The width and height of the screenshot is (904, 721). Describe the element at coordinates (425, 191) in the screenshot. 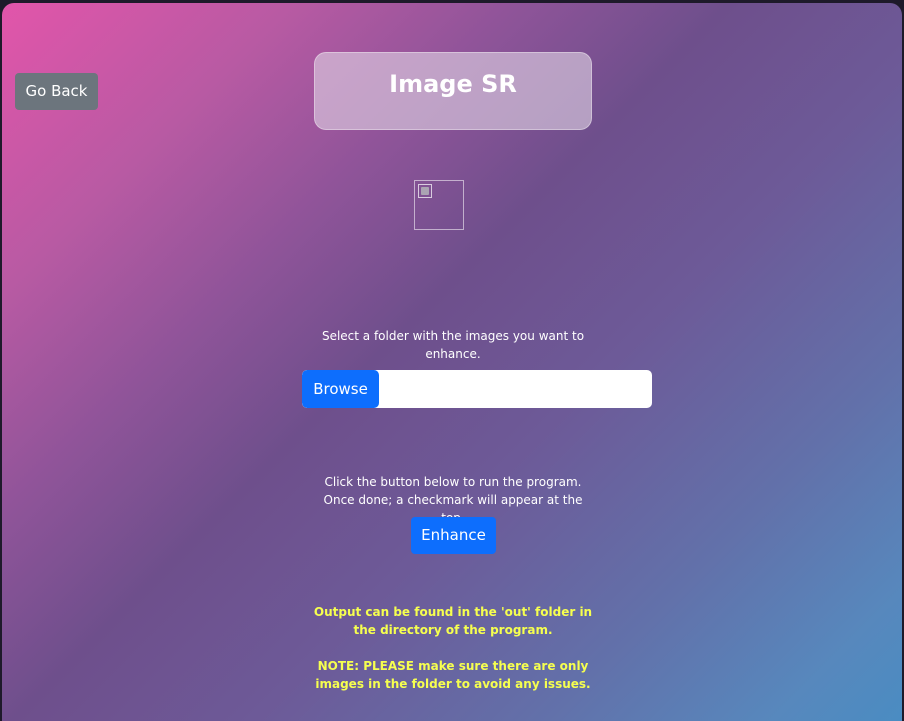

I see `image-placeholder-glyph` at that location.